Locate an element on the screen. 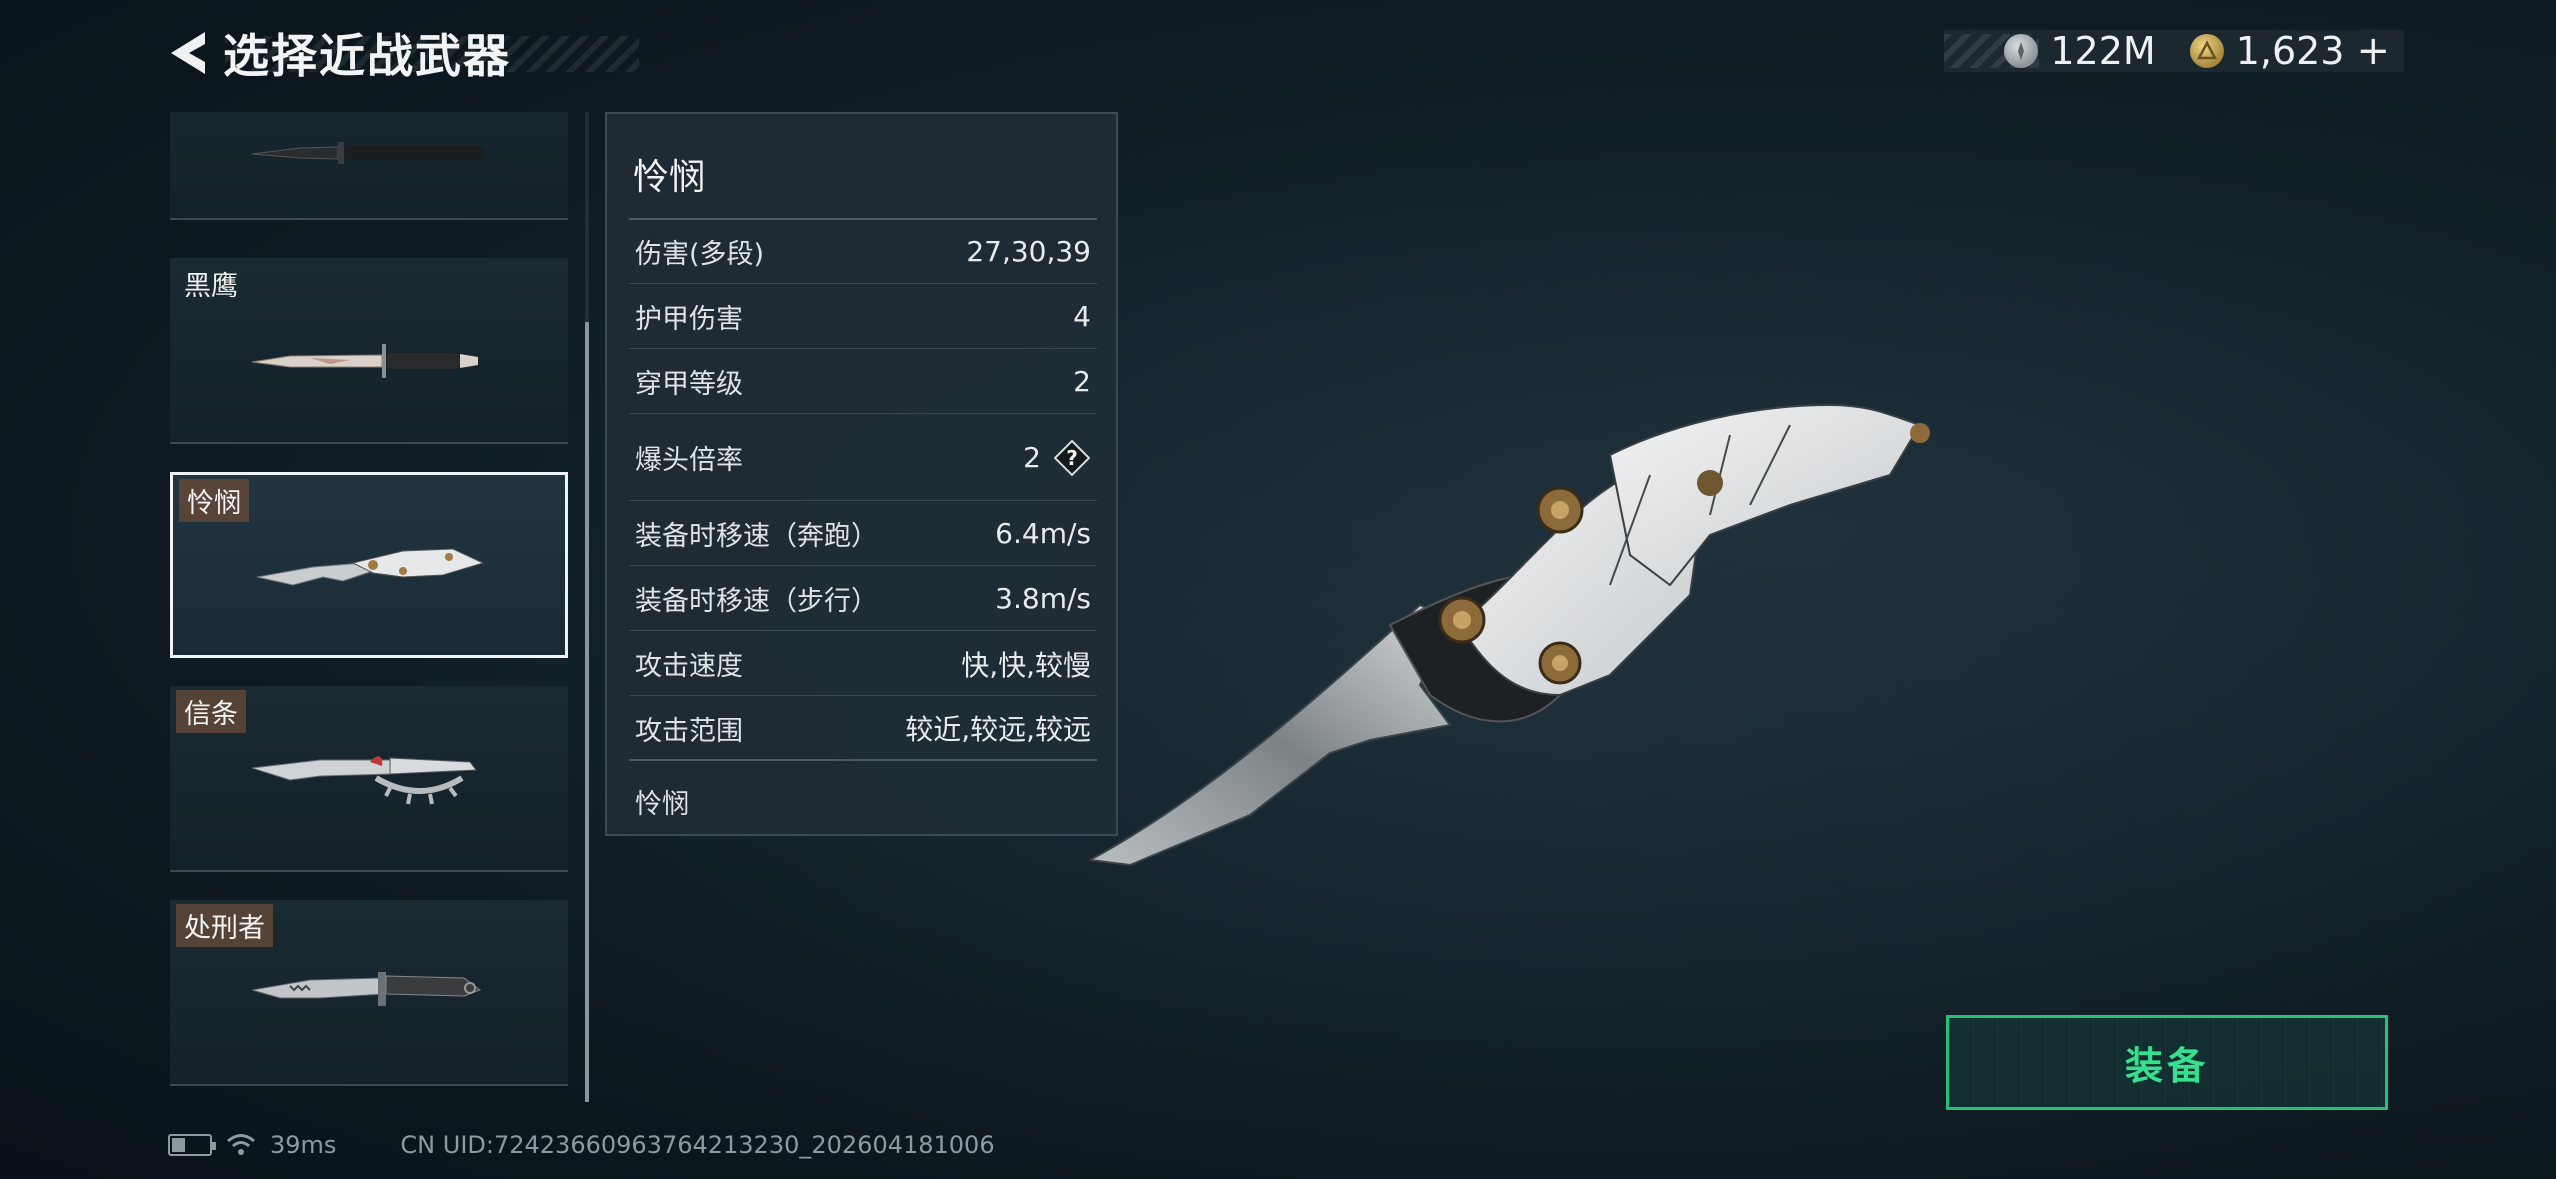 Image resolution: width=2556 pixels, height=1179 pixels. stat-value-group: 2 ? is located at coordinates (1060, 458).